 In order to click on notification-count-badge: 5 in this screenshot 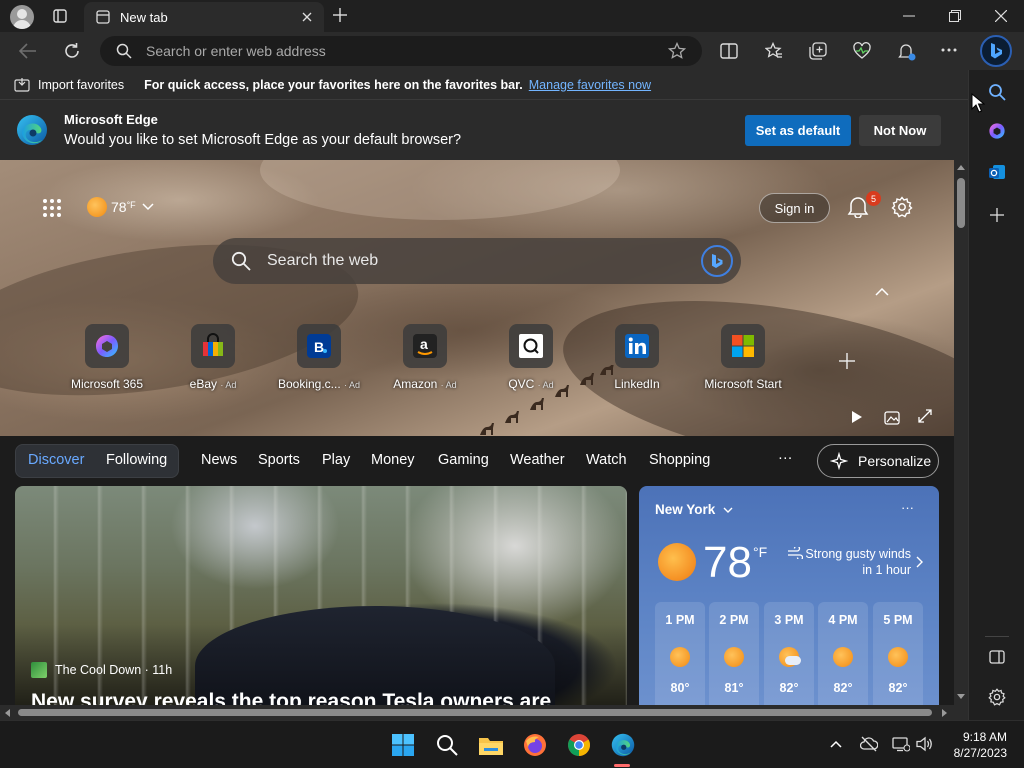, I will do `click(873, 198)`.